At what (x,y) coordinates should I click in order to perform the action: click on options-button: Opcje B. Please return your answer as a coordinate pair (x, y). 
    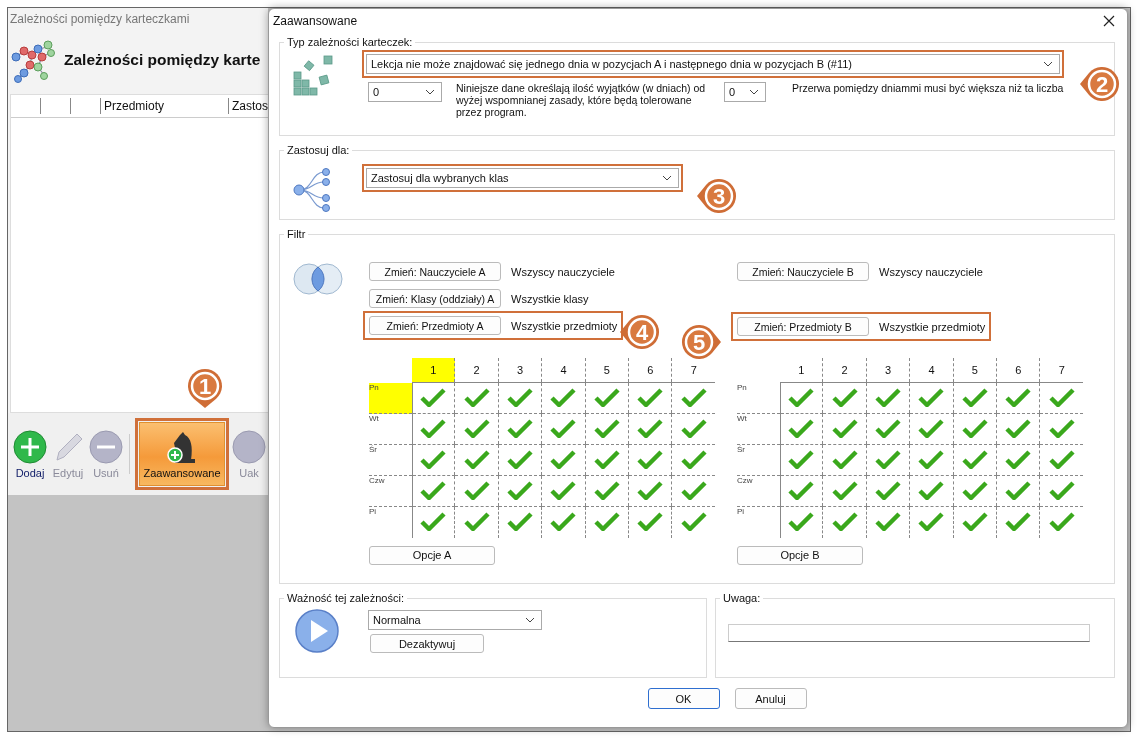
    Looking at the image, I should click on (800, 555).